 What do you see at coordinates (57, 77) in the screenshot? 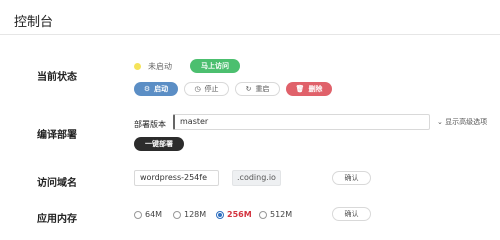
I see `status-label: 当前状态` at bounding box center [57, 77].